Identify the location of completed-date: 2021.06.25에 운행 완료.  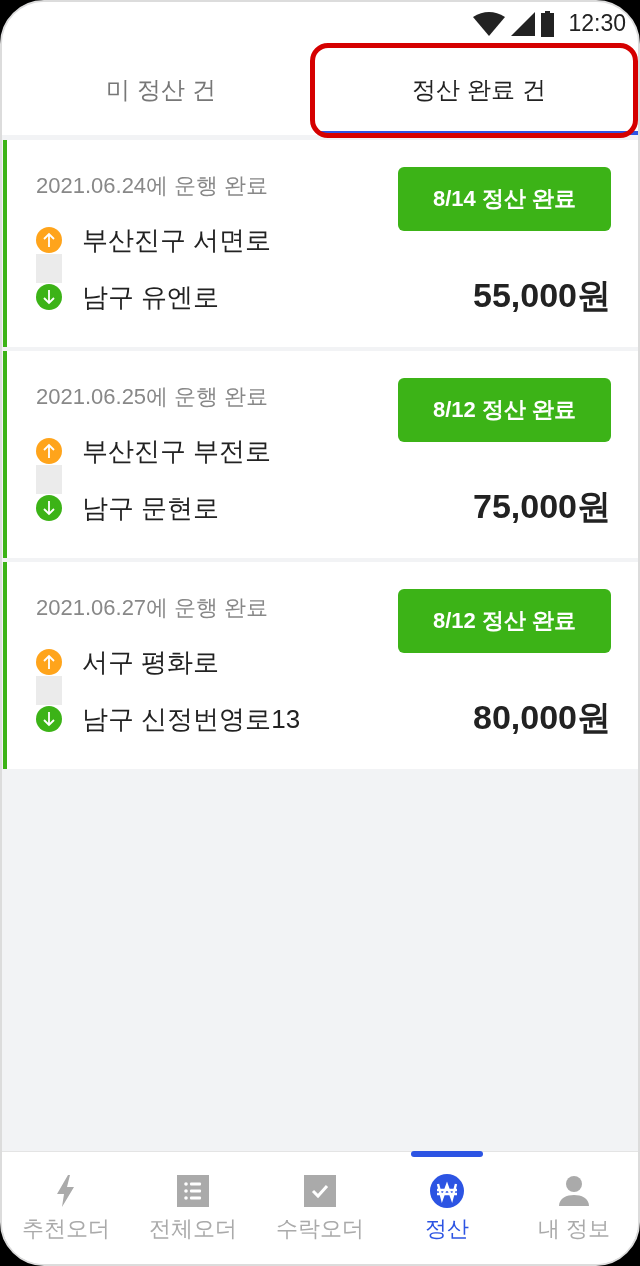
(153, 397).